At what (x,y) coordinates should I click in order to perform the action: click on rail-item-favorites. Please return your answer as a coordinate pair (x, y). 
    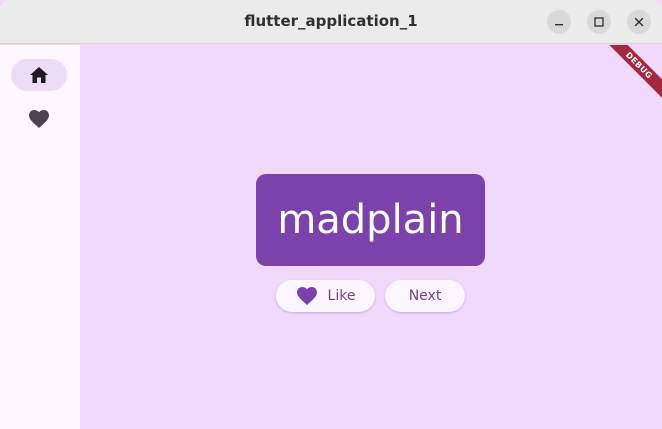
    Looking at the image, I should click on (39, 119).